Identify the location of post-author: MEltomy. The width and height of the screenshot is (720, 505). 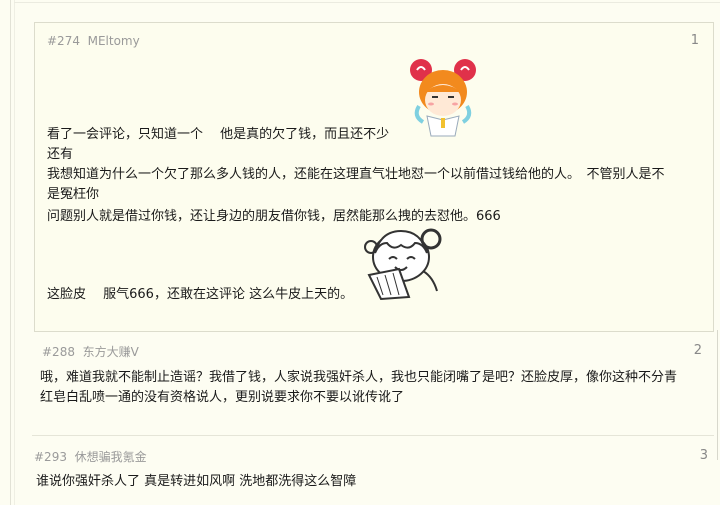
(114, 41).